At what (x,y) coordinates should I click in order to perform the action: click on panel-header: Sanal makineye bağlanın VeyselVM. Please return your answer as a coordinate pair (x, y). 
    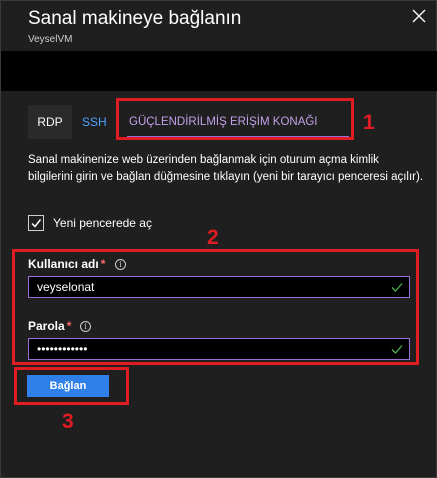
    Looking at the image, I should click on (218, 26).